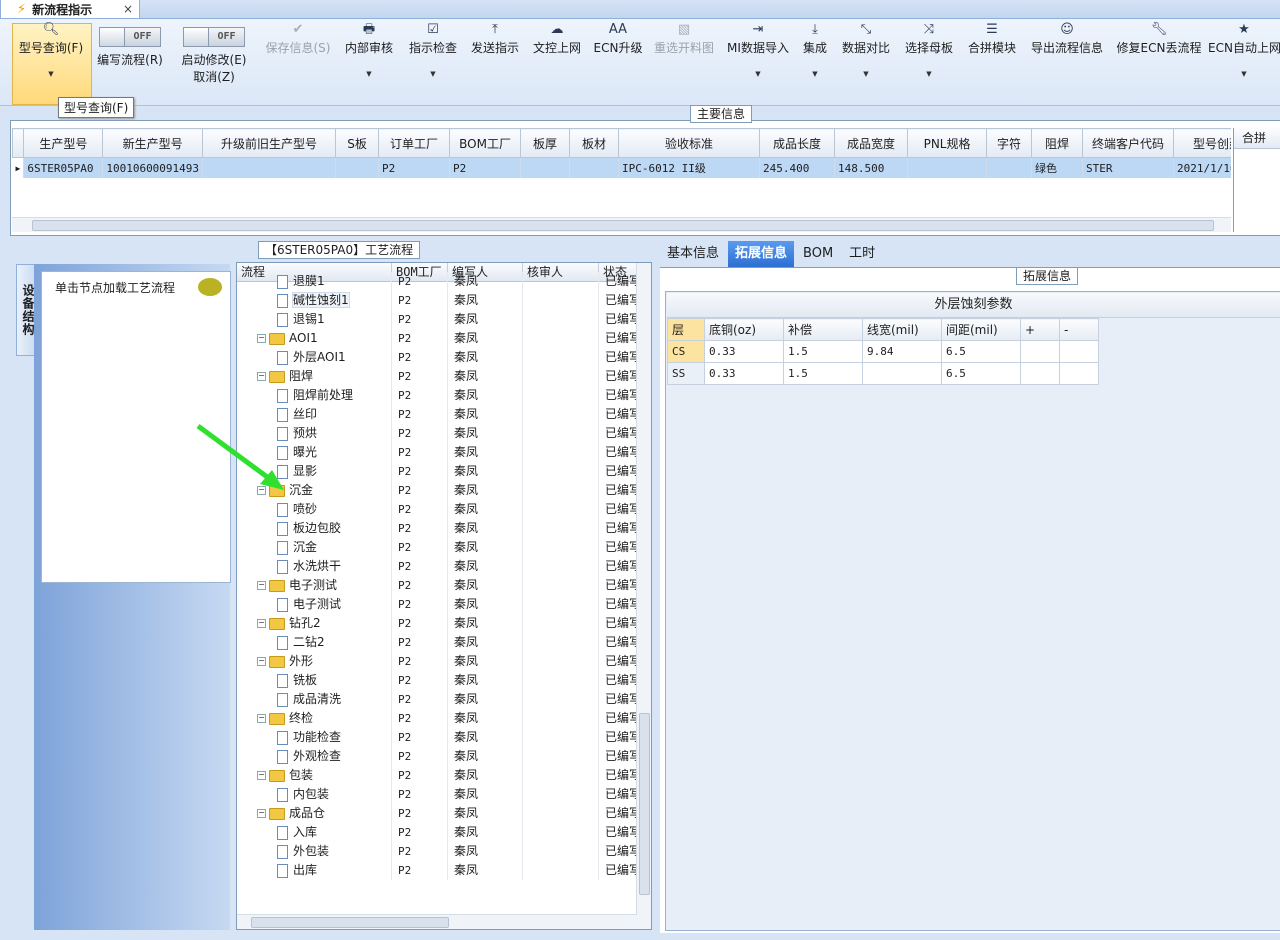 This screenshot has width=1280, height=940. Describe the element at coordinates (902, 373) in the screenshot. I see `param-cell` at that location.